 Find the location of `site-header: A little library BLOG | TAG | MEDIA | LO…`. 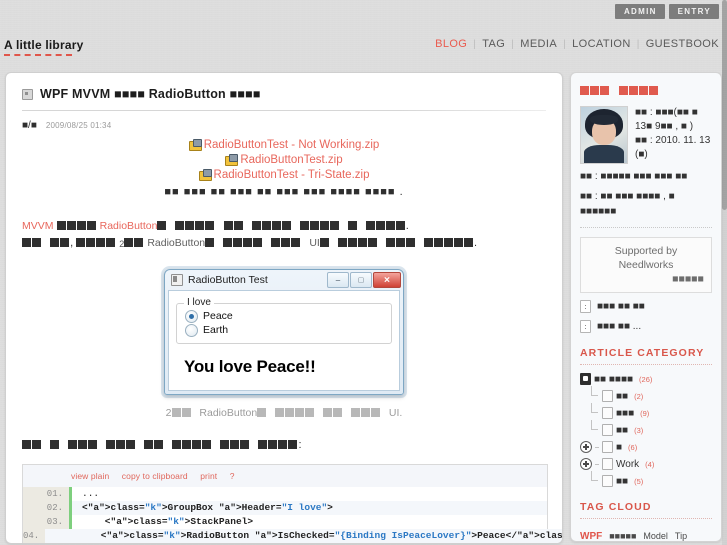

site-header: A little library BLOG | TAG | MEDIA | LO… is located at coordinates (363, 46).